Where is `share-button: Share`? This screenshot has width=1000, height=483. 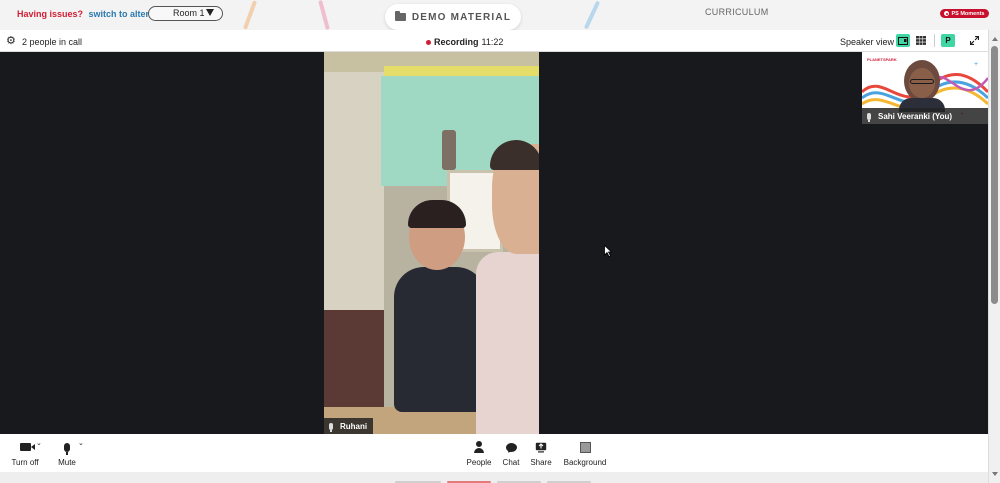
share-button: Share is located at coordinates (541, 453).